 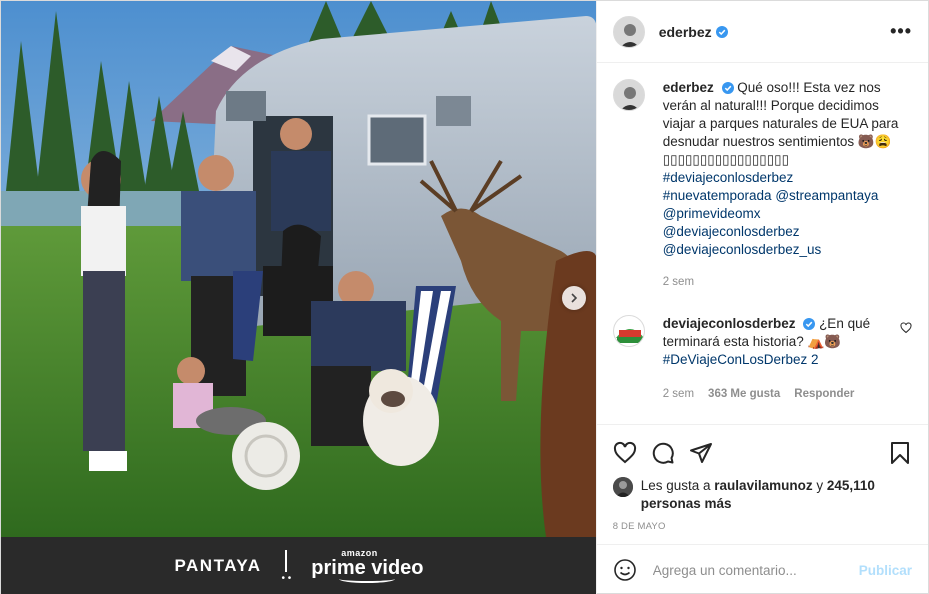 I want to click on carousel-next-button, so click(x=574, y=298).